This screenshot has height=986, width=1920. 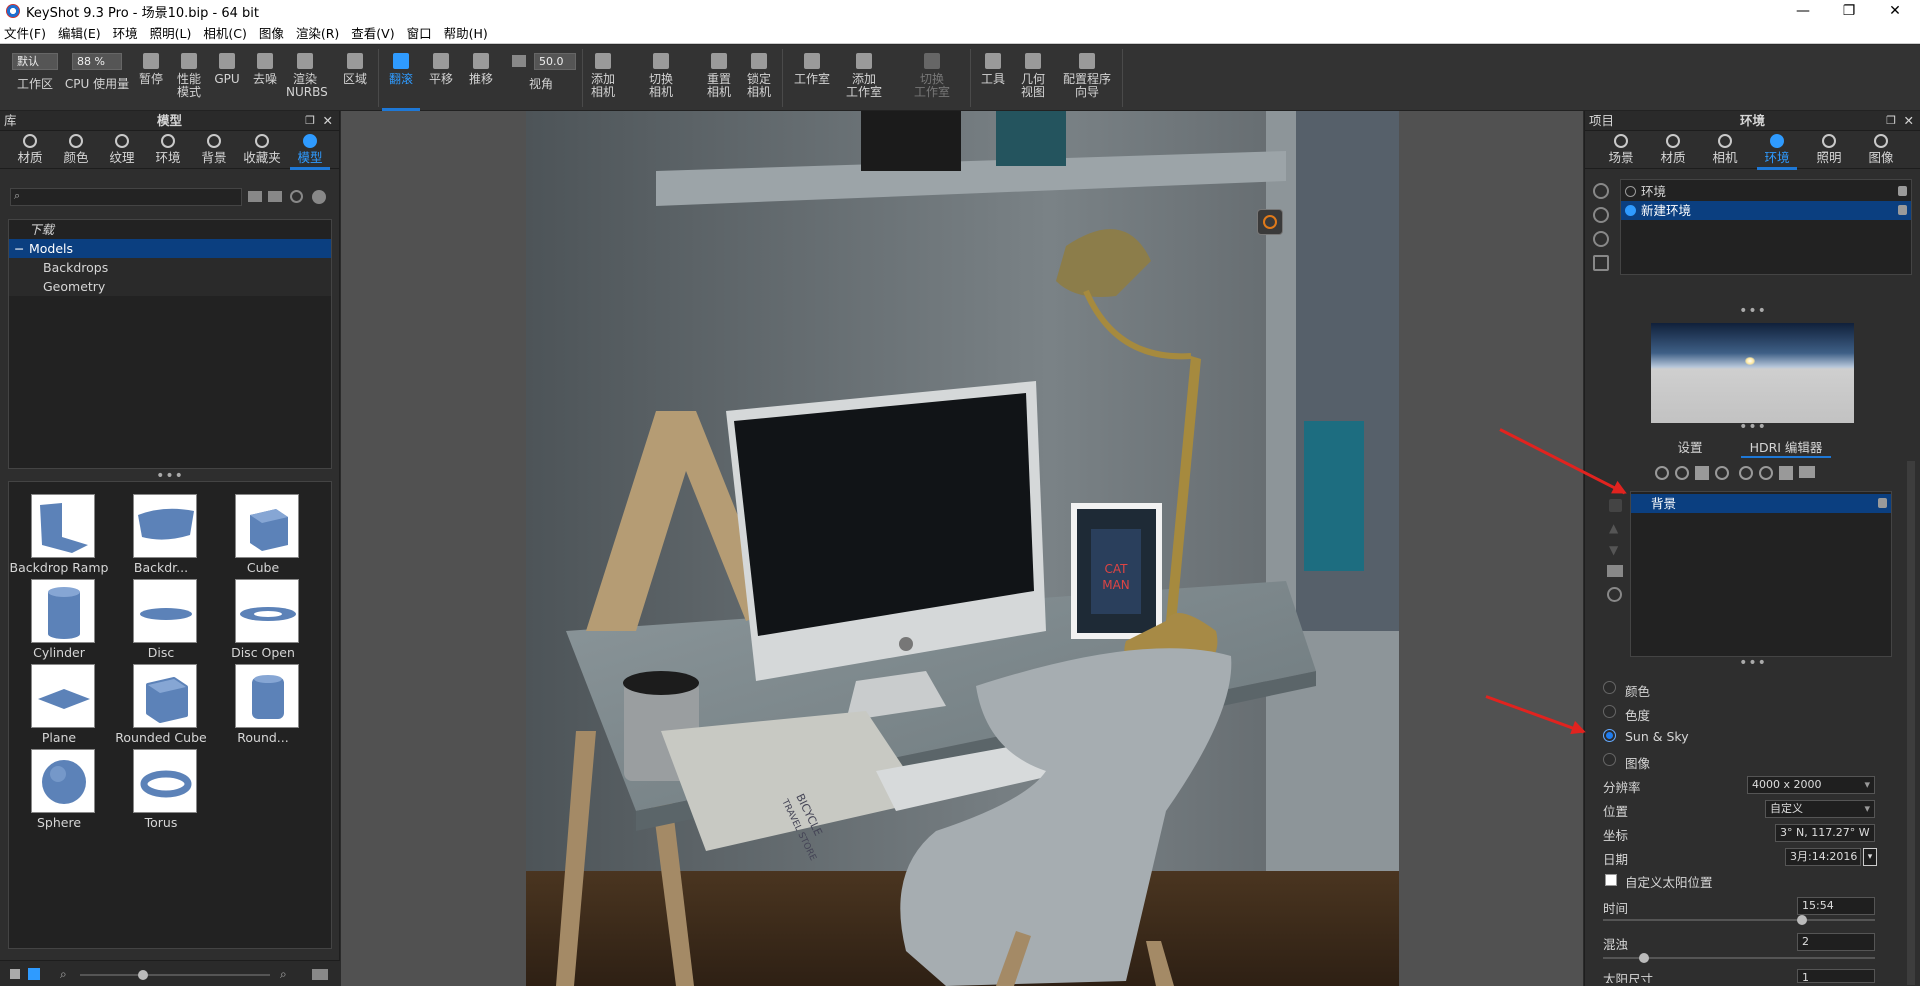 What do you see at coordinates (1836, 906) in the screenshot?
I see `time-input: 15:54` at bounding box center [1836, 906].